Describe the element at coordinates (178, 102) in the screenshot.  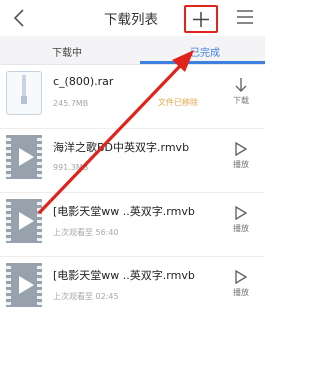
I see `status-removed: 文件已移除` at that location.